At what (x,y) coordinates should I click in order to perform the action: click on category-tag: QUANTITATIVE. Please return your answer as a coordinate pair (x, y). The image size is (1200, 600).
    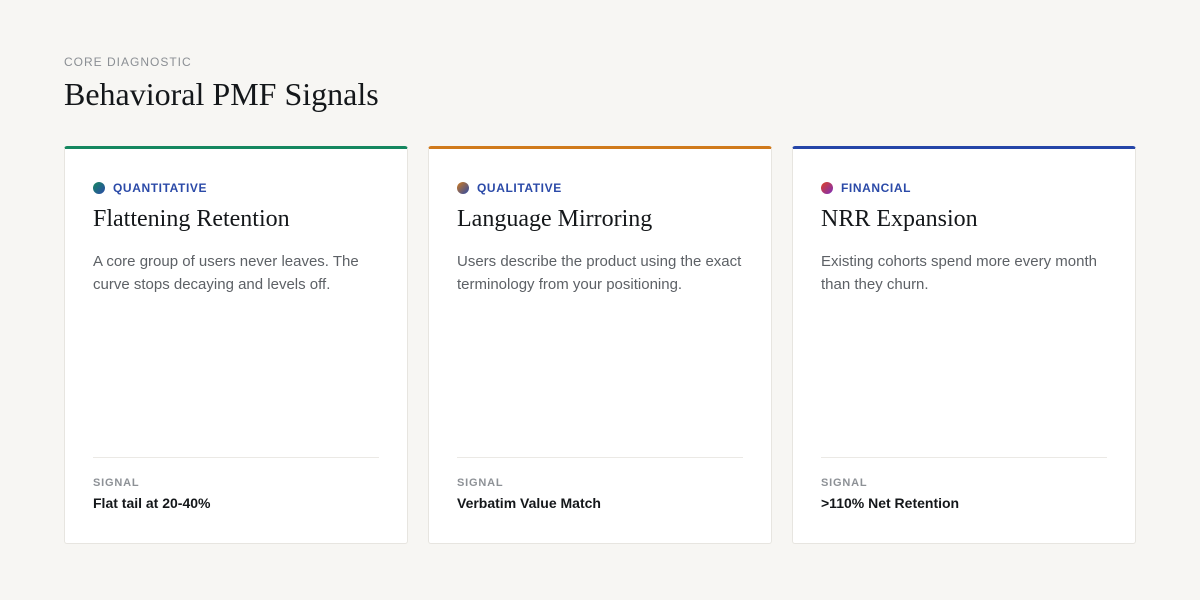
    Looking at the image, I should click on (150, 188).